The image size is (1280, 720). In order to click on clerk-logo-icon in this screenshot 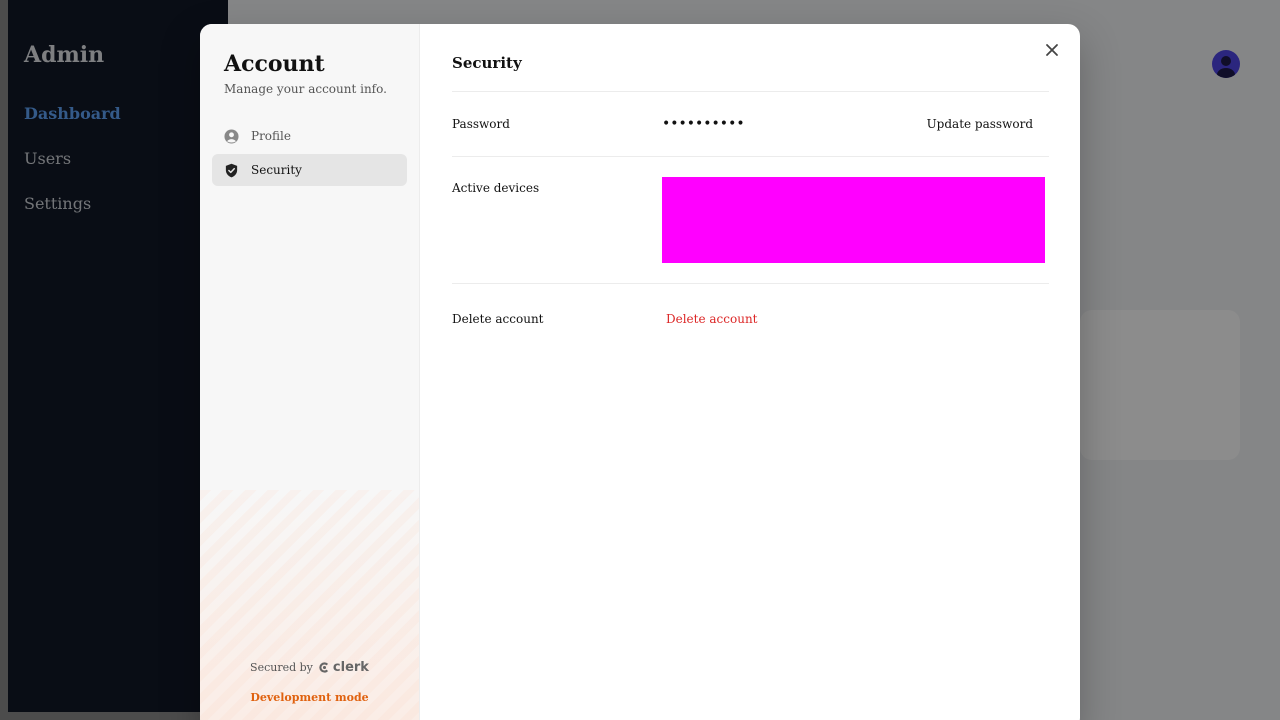, I will do `click(324, 667)`.